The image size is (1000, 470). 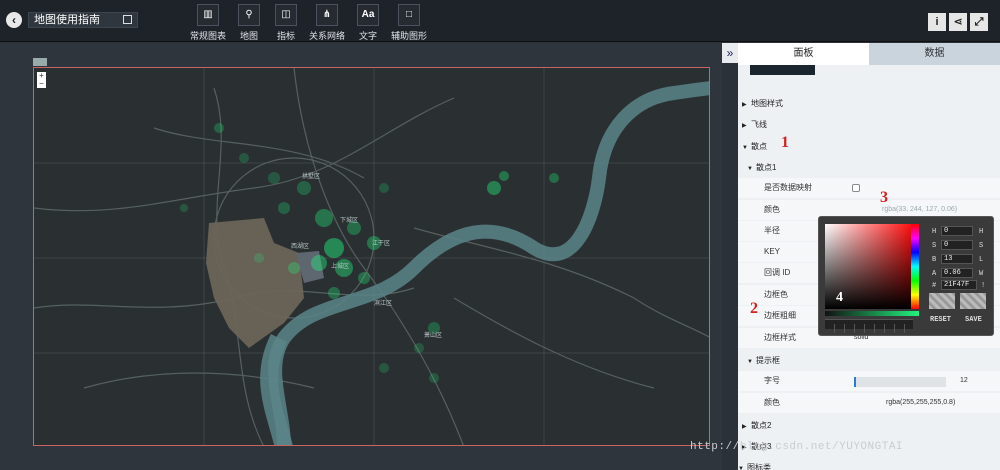 What do you see at coordinates (766, 167) in the screenshot?
I see `section-label: 散点1` at bounding box center [766, 167].